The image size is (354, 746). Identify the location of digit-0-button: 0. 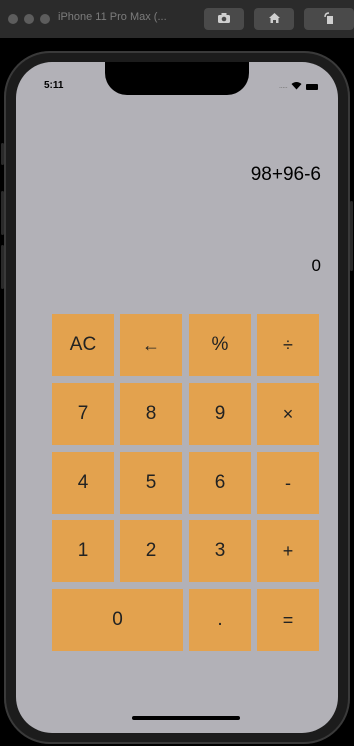
(117, 620).